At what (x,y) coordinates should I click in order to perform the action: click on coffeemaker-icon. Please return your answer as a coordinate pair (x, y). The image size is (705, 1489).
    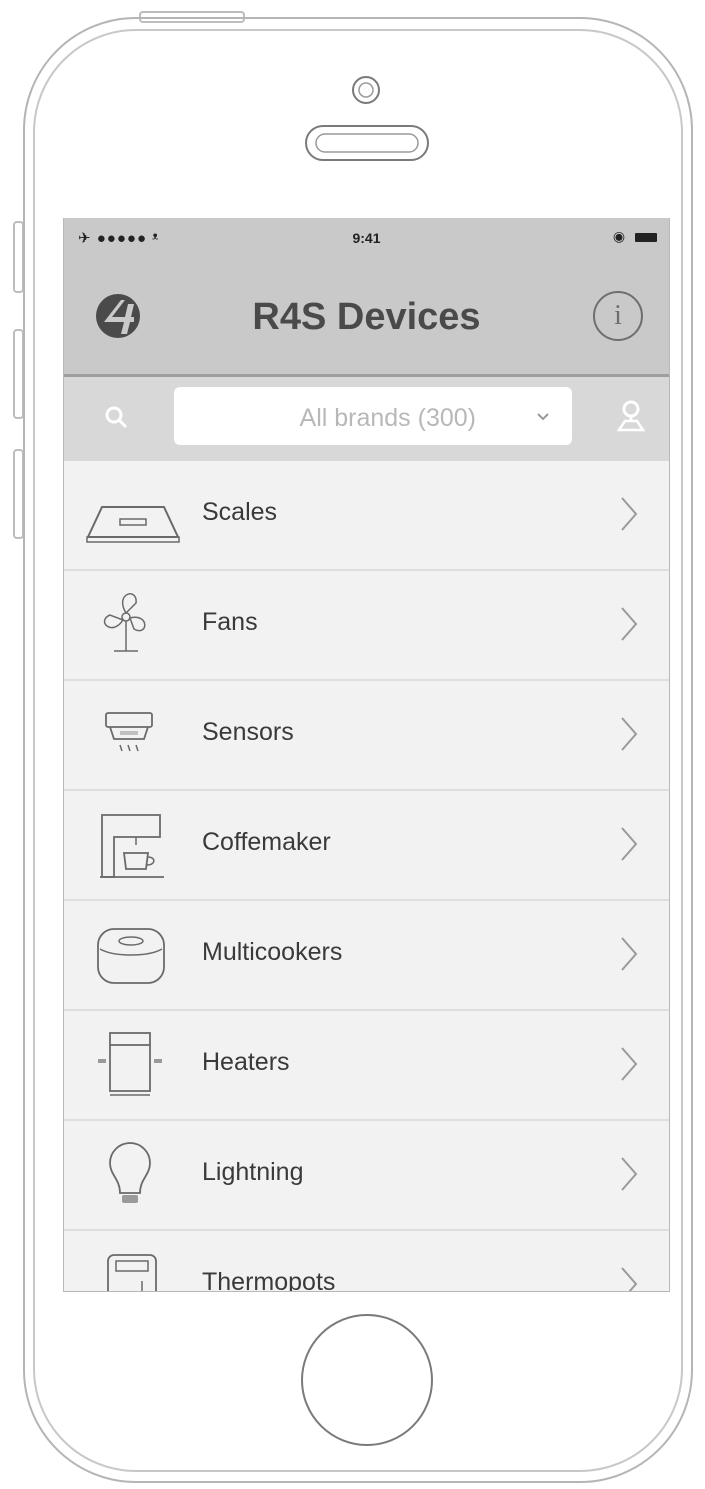
    Looking at the image, I should click on (132, 846).